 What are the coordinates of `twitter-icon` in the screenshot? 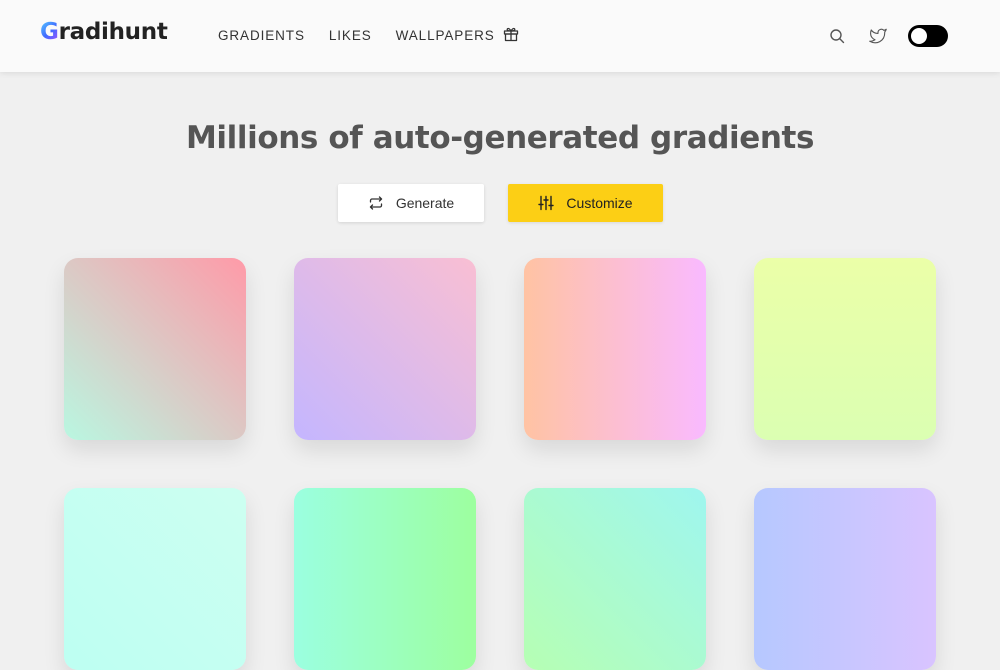 It's located at (878, 36).